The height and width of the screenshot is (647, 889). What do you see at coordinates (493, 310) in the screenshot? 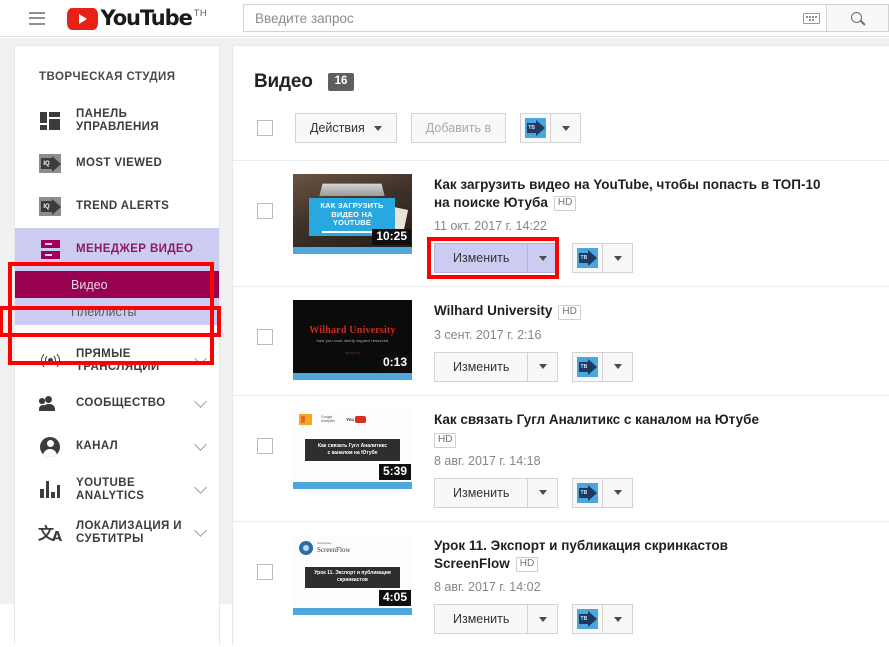
I see `video-title: Wilhard University` at bounding box center [493, 310].